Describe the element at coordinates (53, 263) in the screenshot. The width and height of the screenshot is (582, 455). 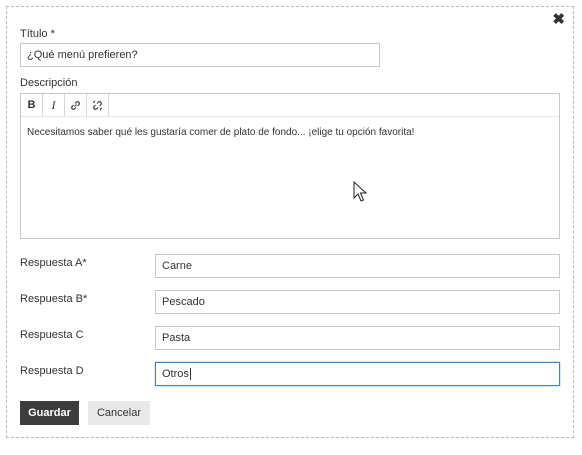
I see `answer-a-label: Respuesta A*` at that location.